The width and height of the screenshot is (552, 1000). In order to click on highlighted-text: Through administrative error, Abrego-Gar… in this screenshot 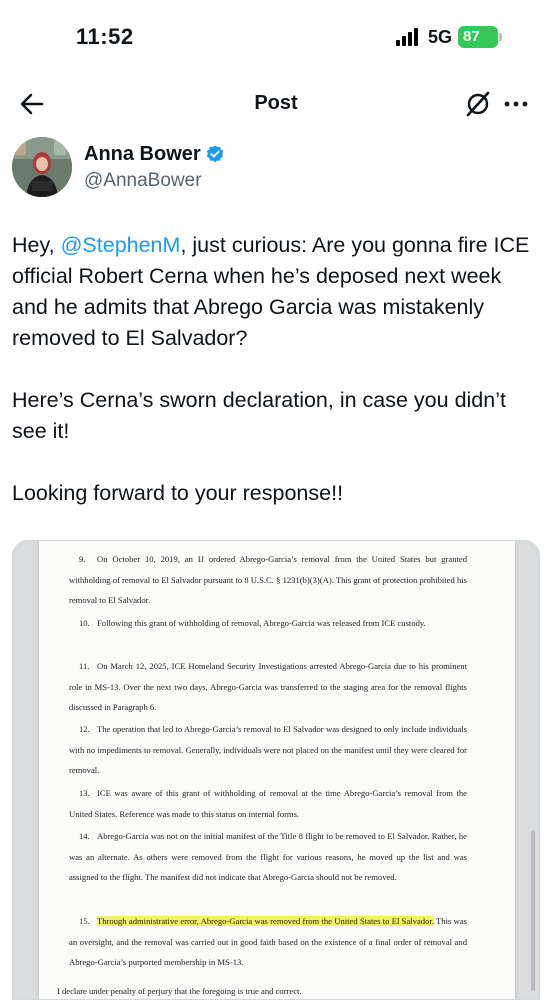, I will do `click(265, 921)`.